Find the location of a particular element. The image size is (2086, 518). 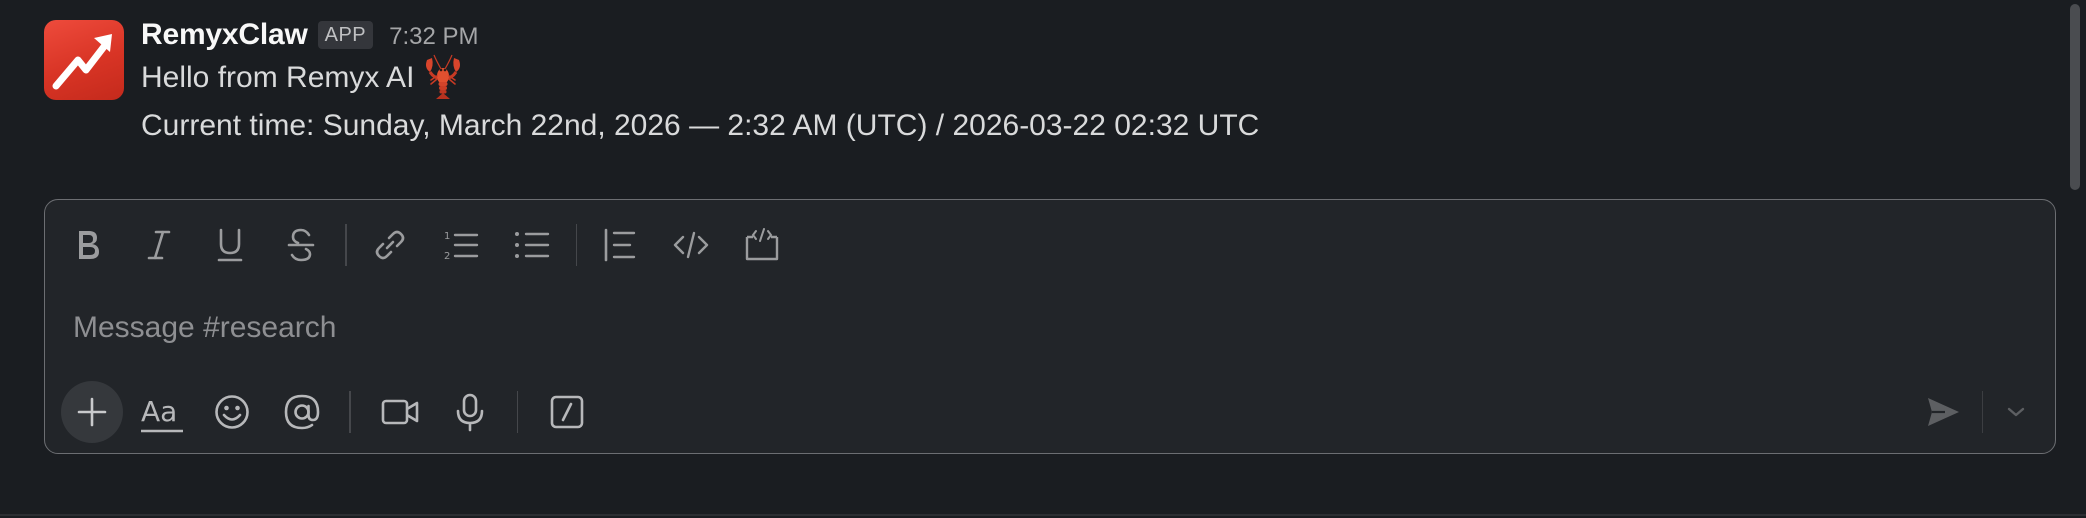

italic-button is located at coordinates (159, 245).